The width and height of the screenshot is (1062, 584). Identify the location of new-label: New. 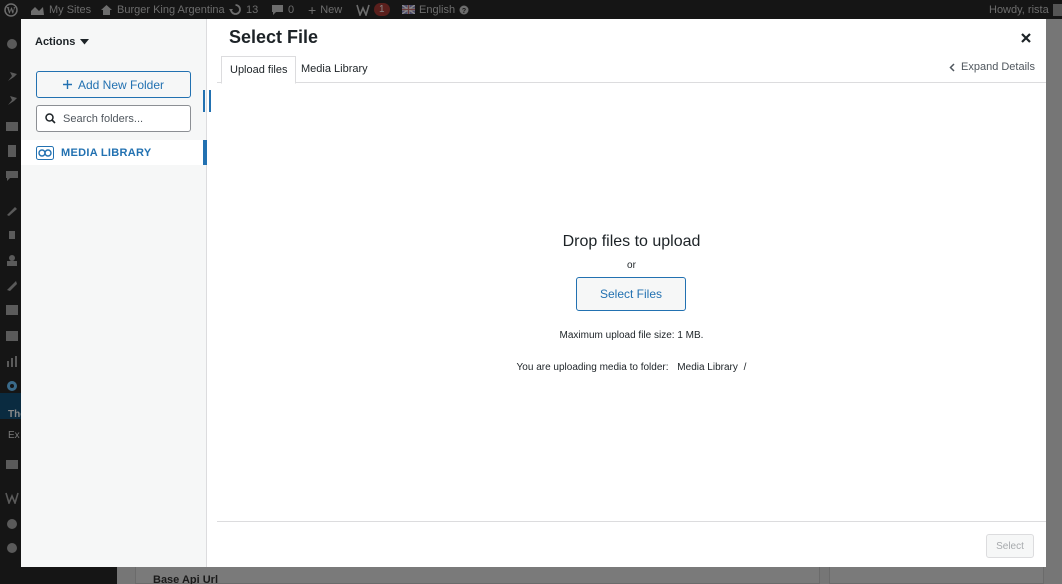
(331, 9).